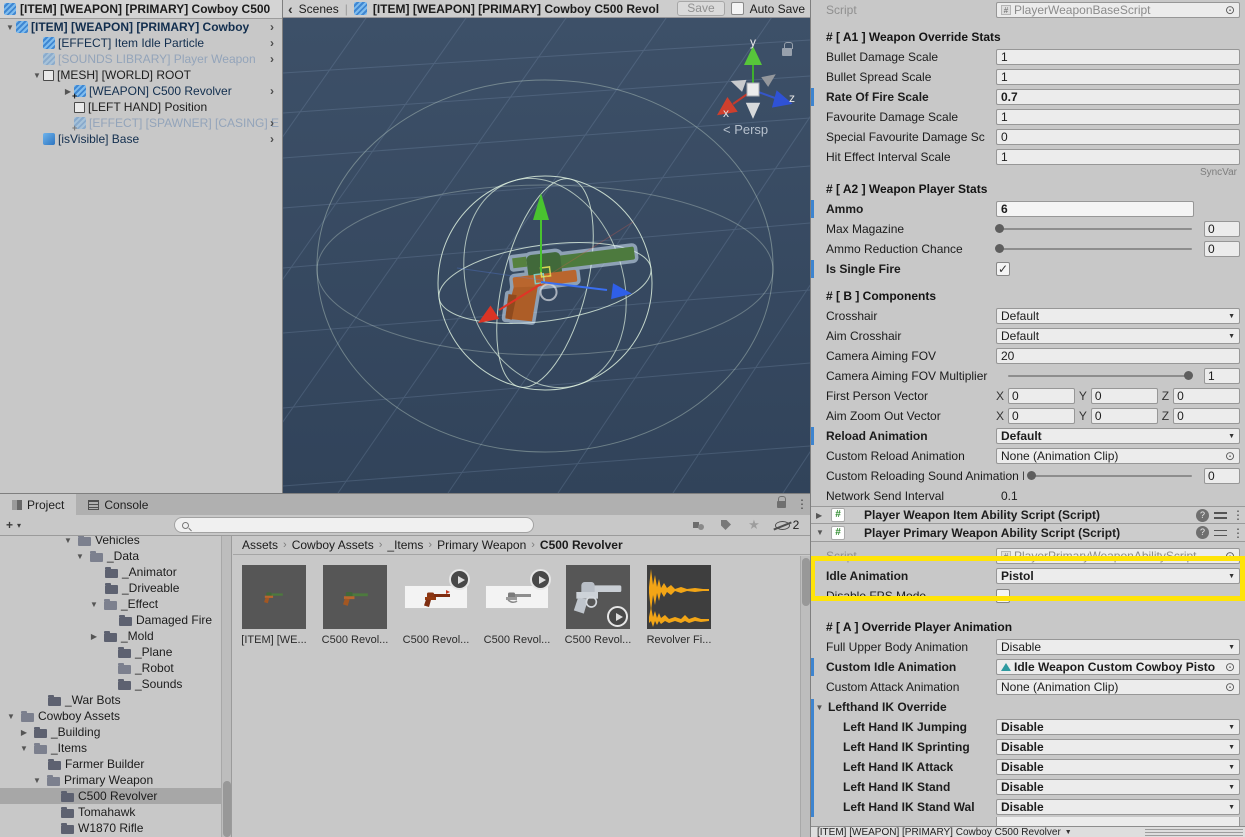  Describe the element at coordinates (1003, 269) in the screenshot. I see `is-single-fire-checkbox: ✓` at that location.